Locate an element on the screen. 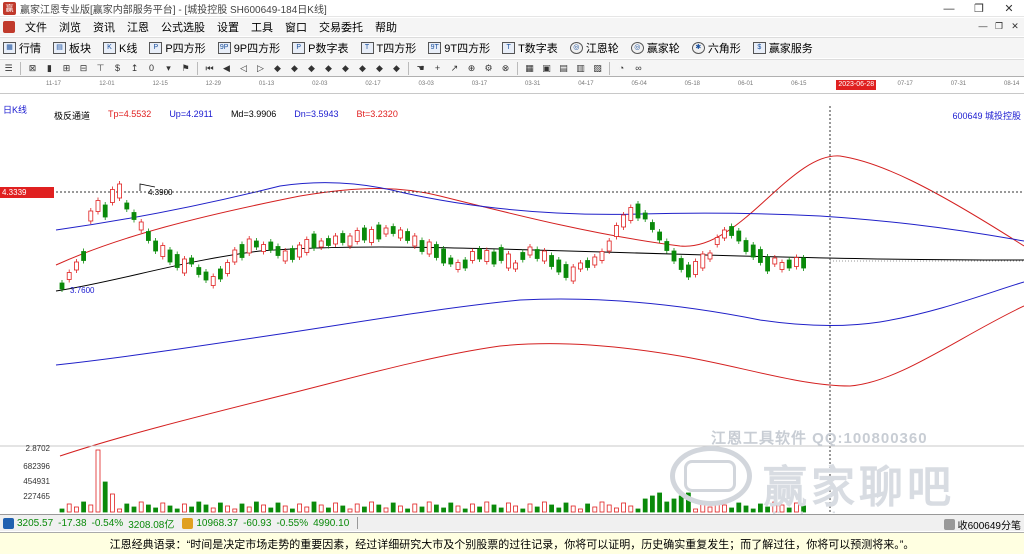 The width and height of the screenshot is (1024, 554). prev-icon: ◀ is located at coordinates (226, 68).